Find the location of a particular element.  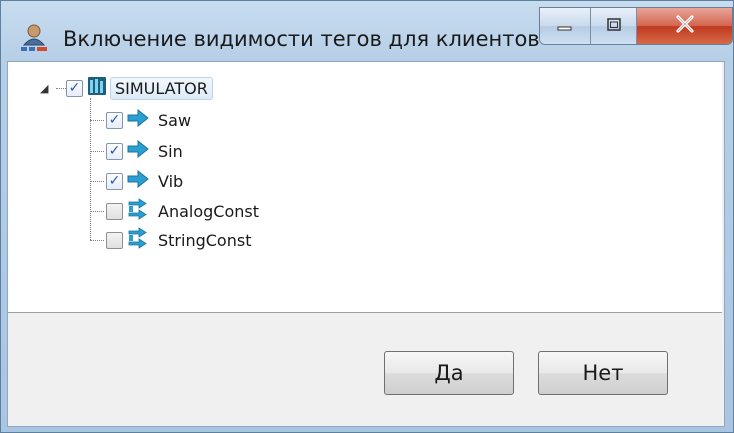

yes-button: Да is located at coordinates (449, 373).